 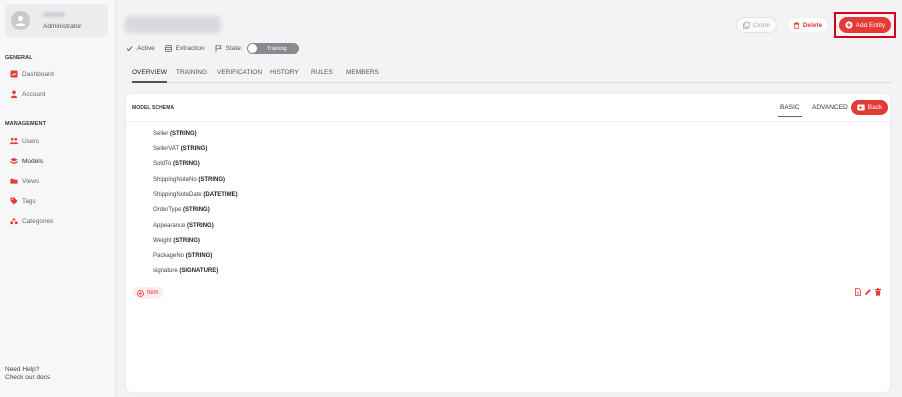 I want to click on delete-label: Delete, so click(x=812, y=25).